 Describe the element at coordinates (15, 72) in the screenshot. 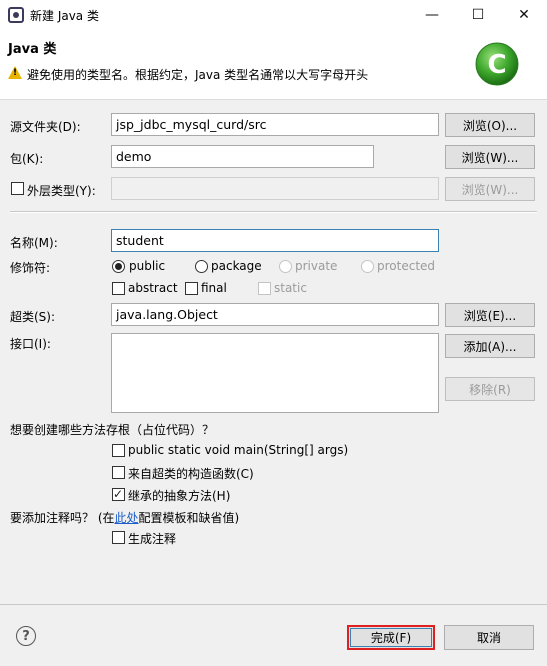

I see `warning-icon: !` at that location.